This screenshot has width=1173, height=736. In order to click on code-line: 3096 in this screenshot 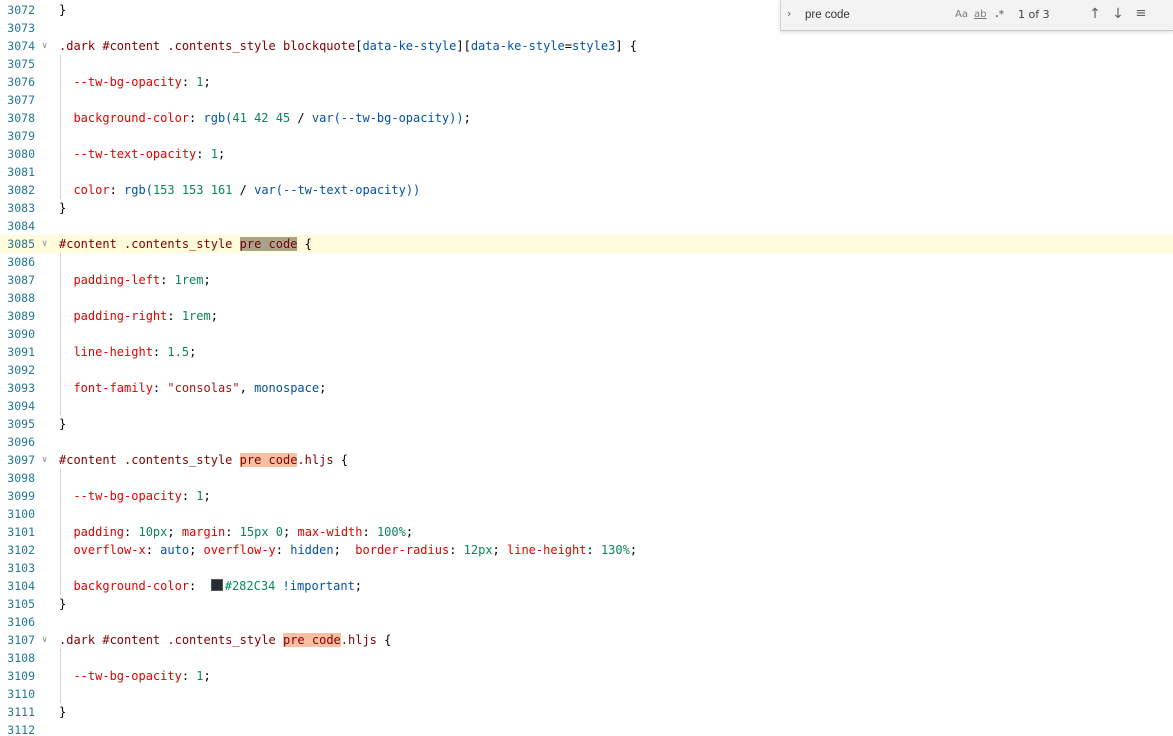, I will do `click(586, 442)`.